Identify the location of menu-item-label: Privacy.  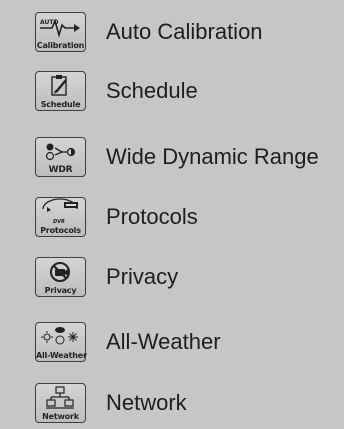
(142, 276).